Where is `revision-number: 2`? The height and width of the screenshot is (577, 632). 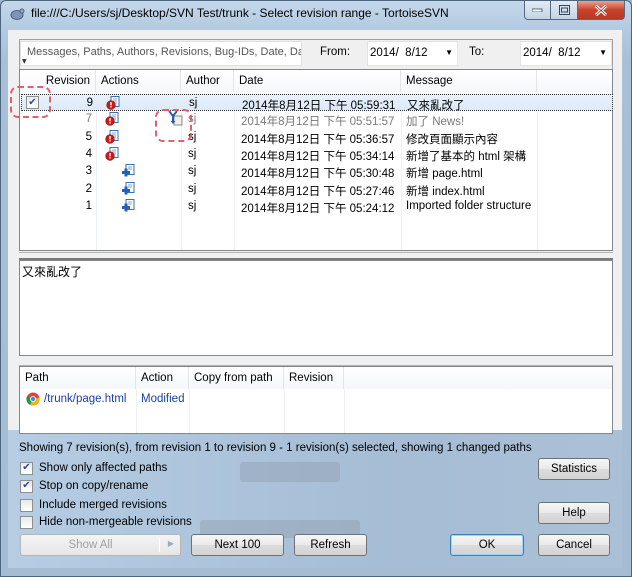
revision-number: 2 is located at coordinates (88, 188).